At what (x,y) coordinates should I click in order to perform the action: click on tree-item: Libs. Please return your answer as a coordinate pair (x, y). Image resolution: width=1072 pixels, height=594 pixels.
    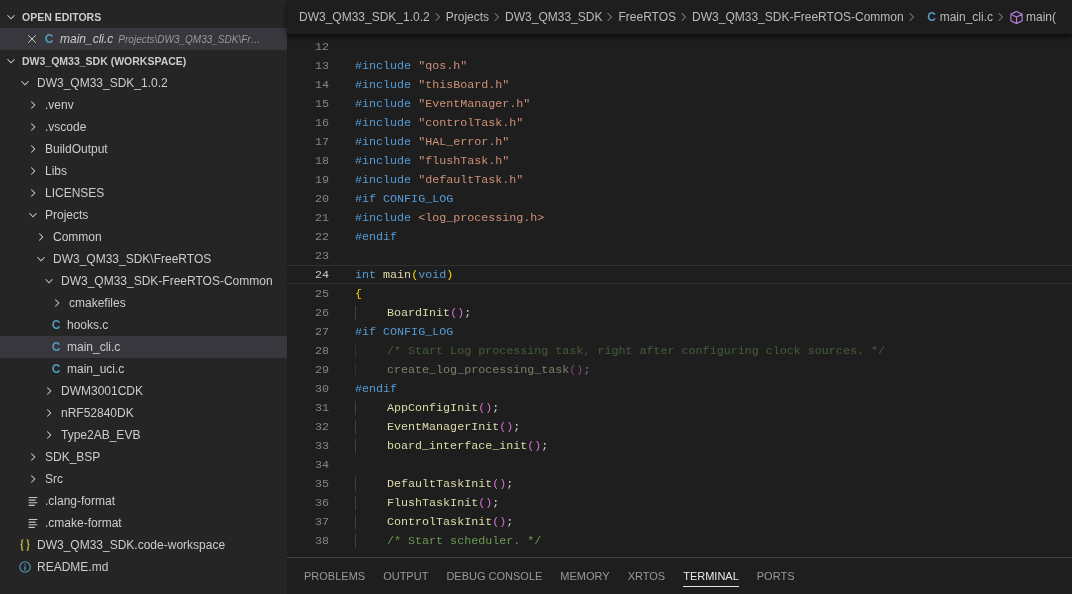
    Looking at the image, I should click on (143, 171).